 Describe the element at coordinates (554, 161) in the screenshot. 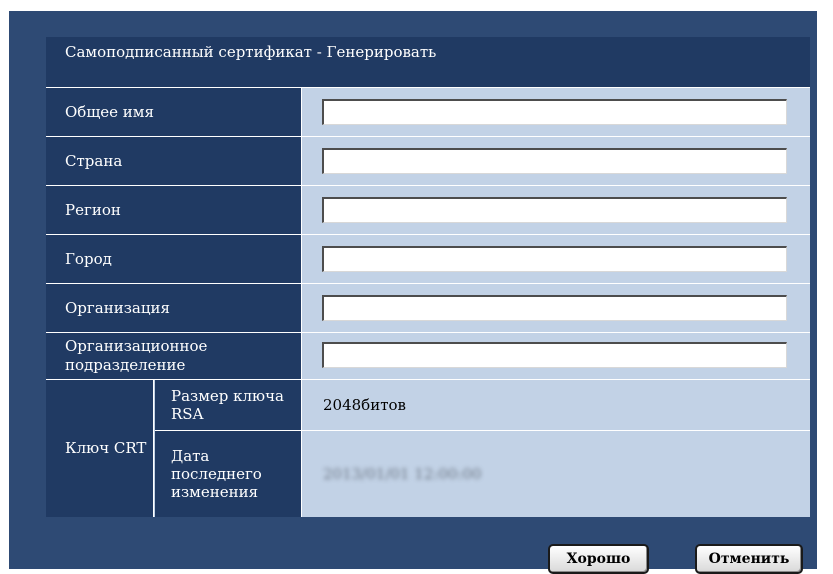

I see `country-input` at that location.